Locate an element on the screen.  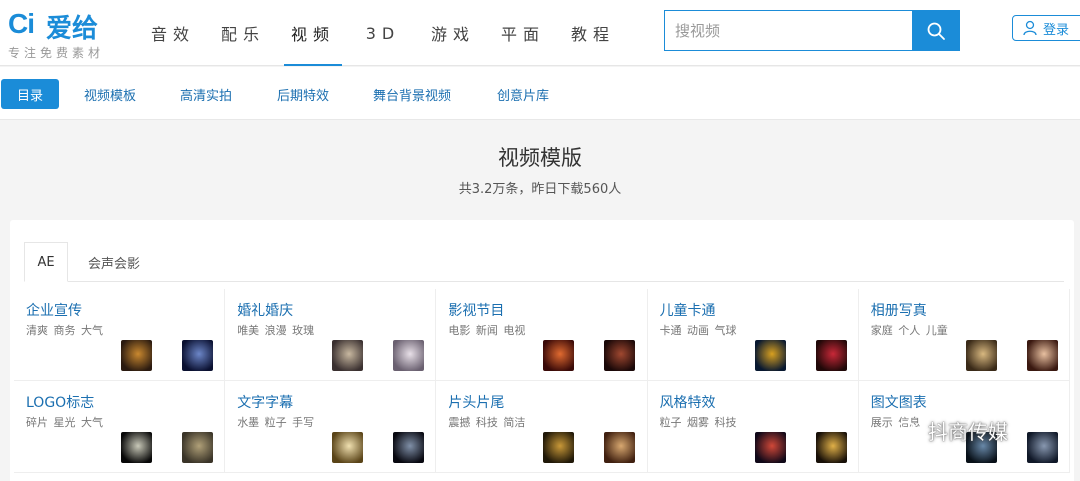
nav-item-video: 视频 is located at coordinates (313, 33).